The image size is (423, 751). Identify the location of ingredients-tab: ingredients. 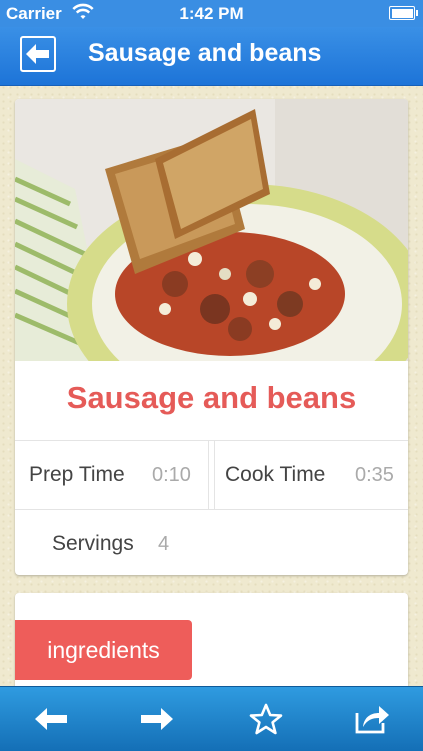
(103, 650).